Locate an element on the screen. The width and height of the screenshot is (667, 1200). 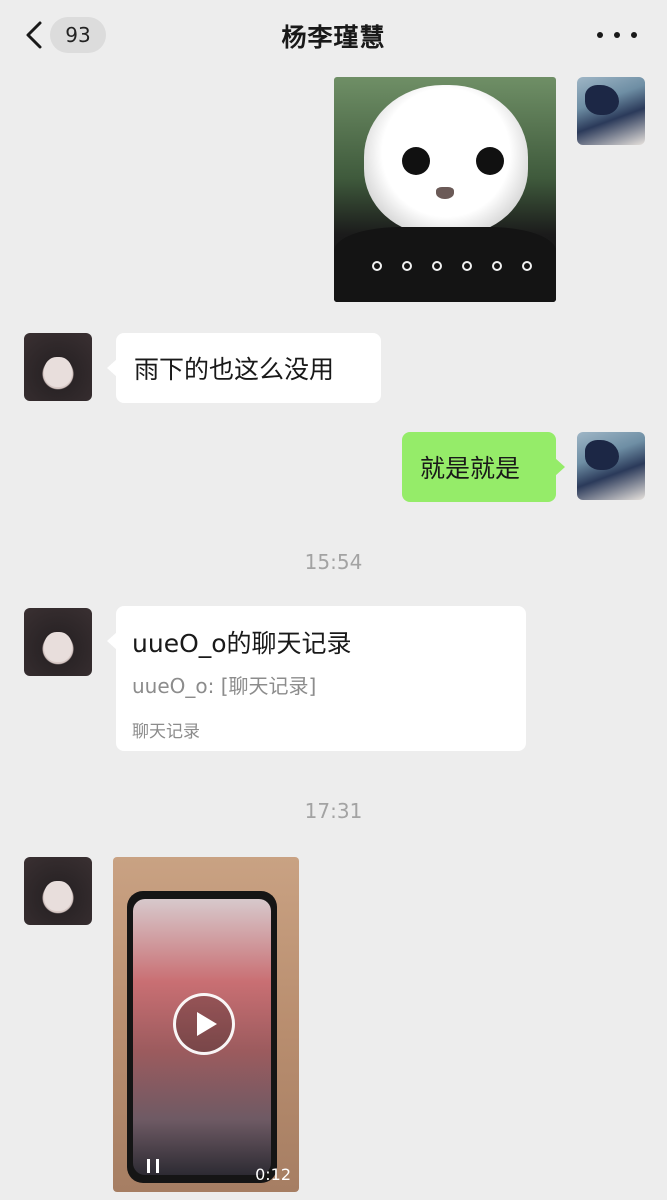
more-button is located at coordinates (617, 35).